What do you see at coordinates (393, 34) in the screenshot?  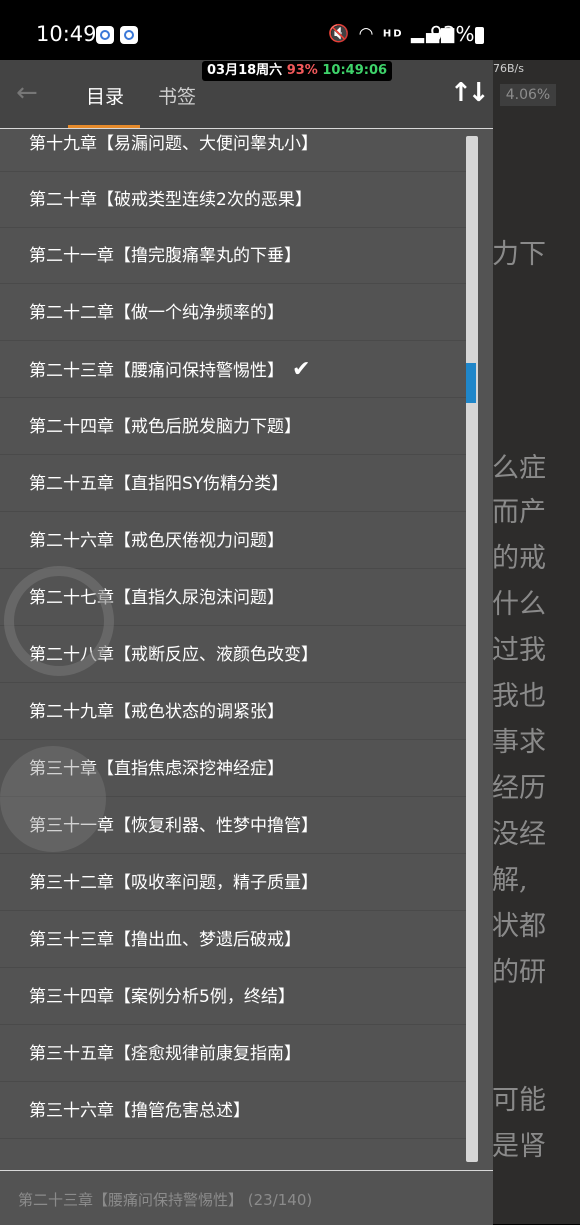 I see `hd-icon: HD` at bounding box center [393, 34].